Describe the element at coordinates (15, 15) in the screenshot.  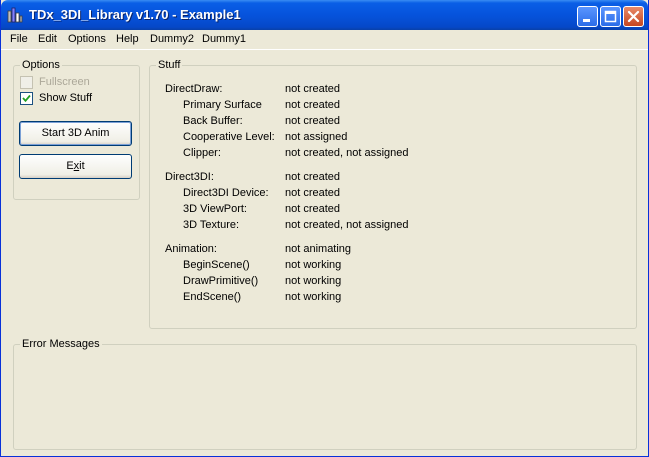
I see `app-icon` at that location.